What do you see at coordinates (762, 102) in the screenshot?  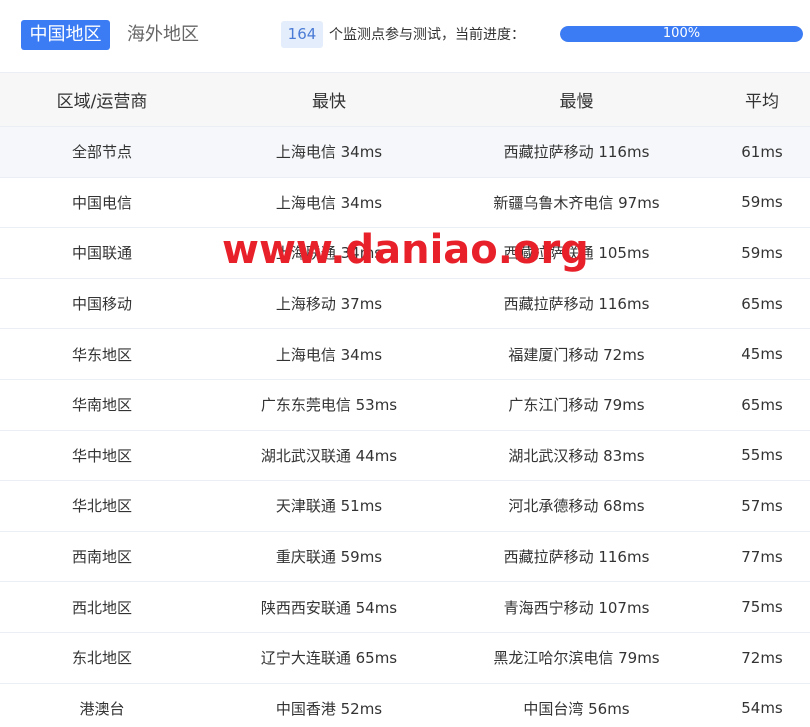 I see `header-average: 平均` at bounding box center [762, 102].